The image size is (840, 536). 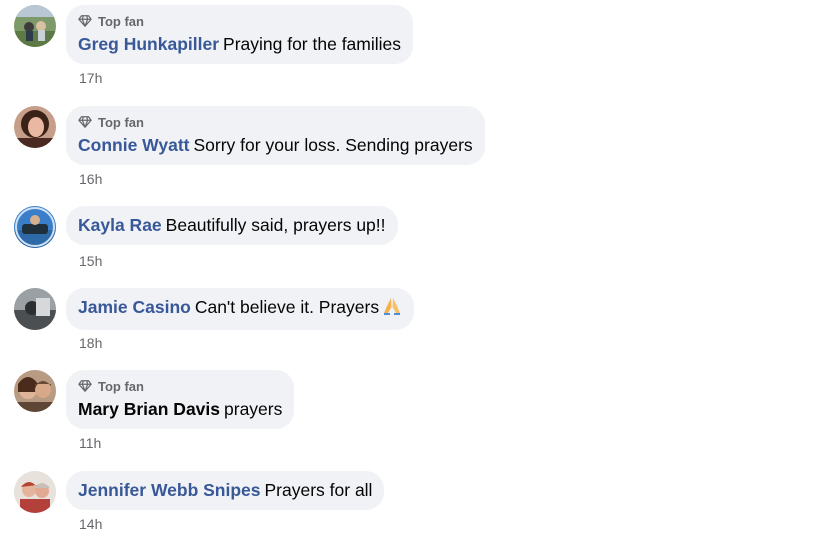 I want to click on comment-bubble: Top fan Mary Brian Davis prayers, so click(x=180, y=399).